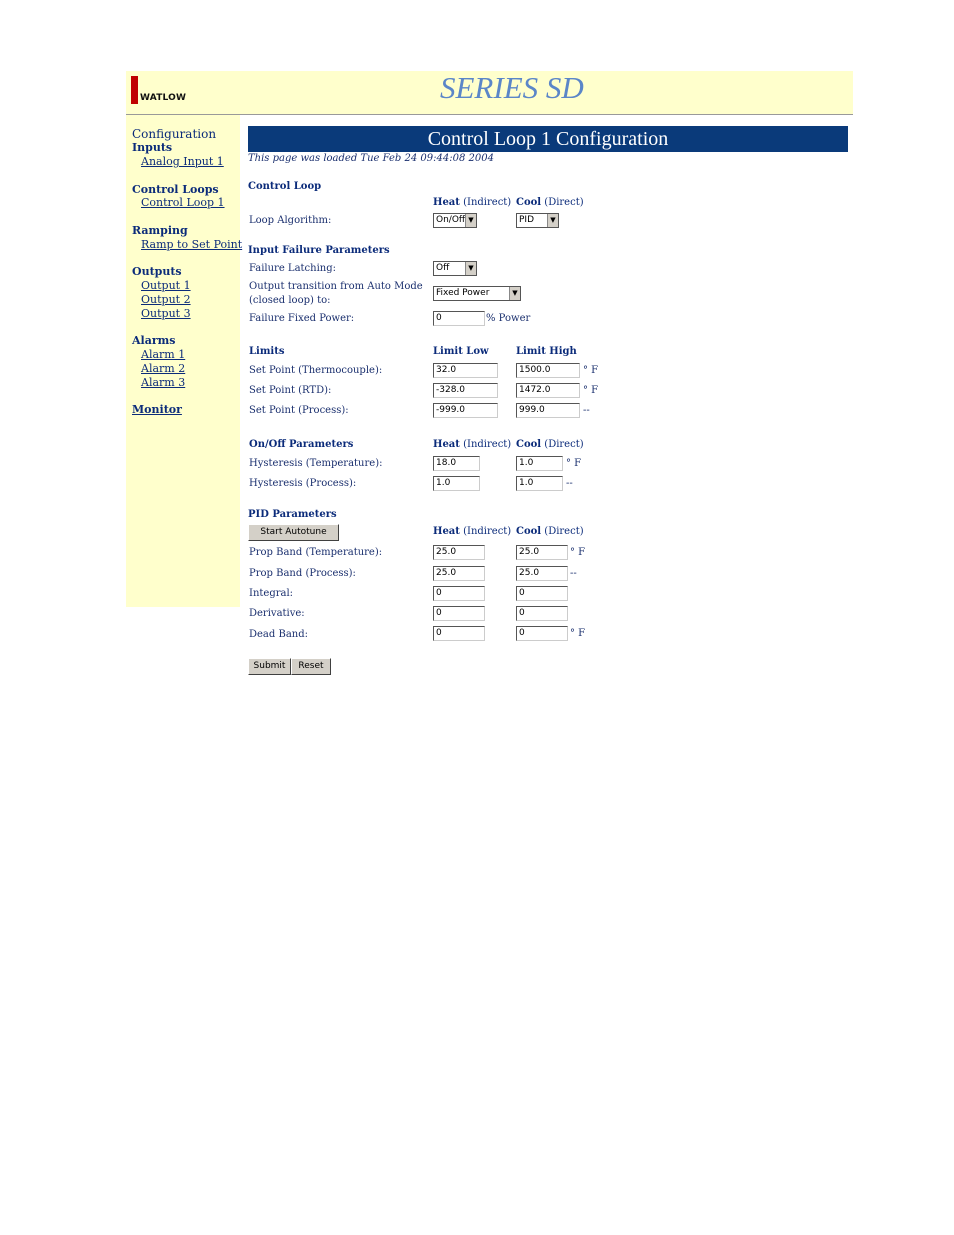 Image resolution: width=954 pixels, height=1235 pixels. I want to click on section-onoff: On/Off Parameters, so click(301, 444).